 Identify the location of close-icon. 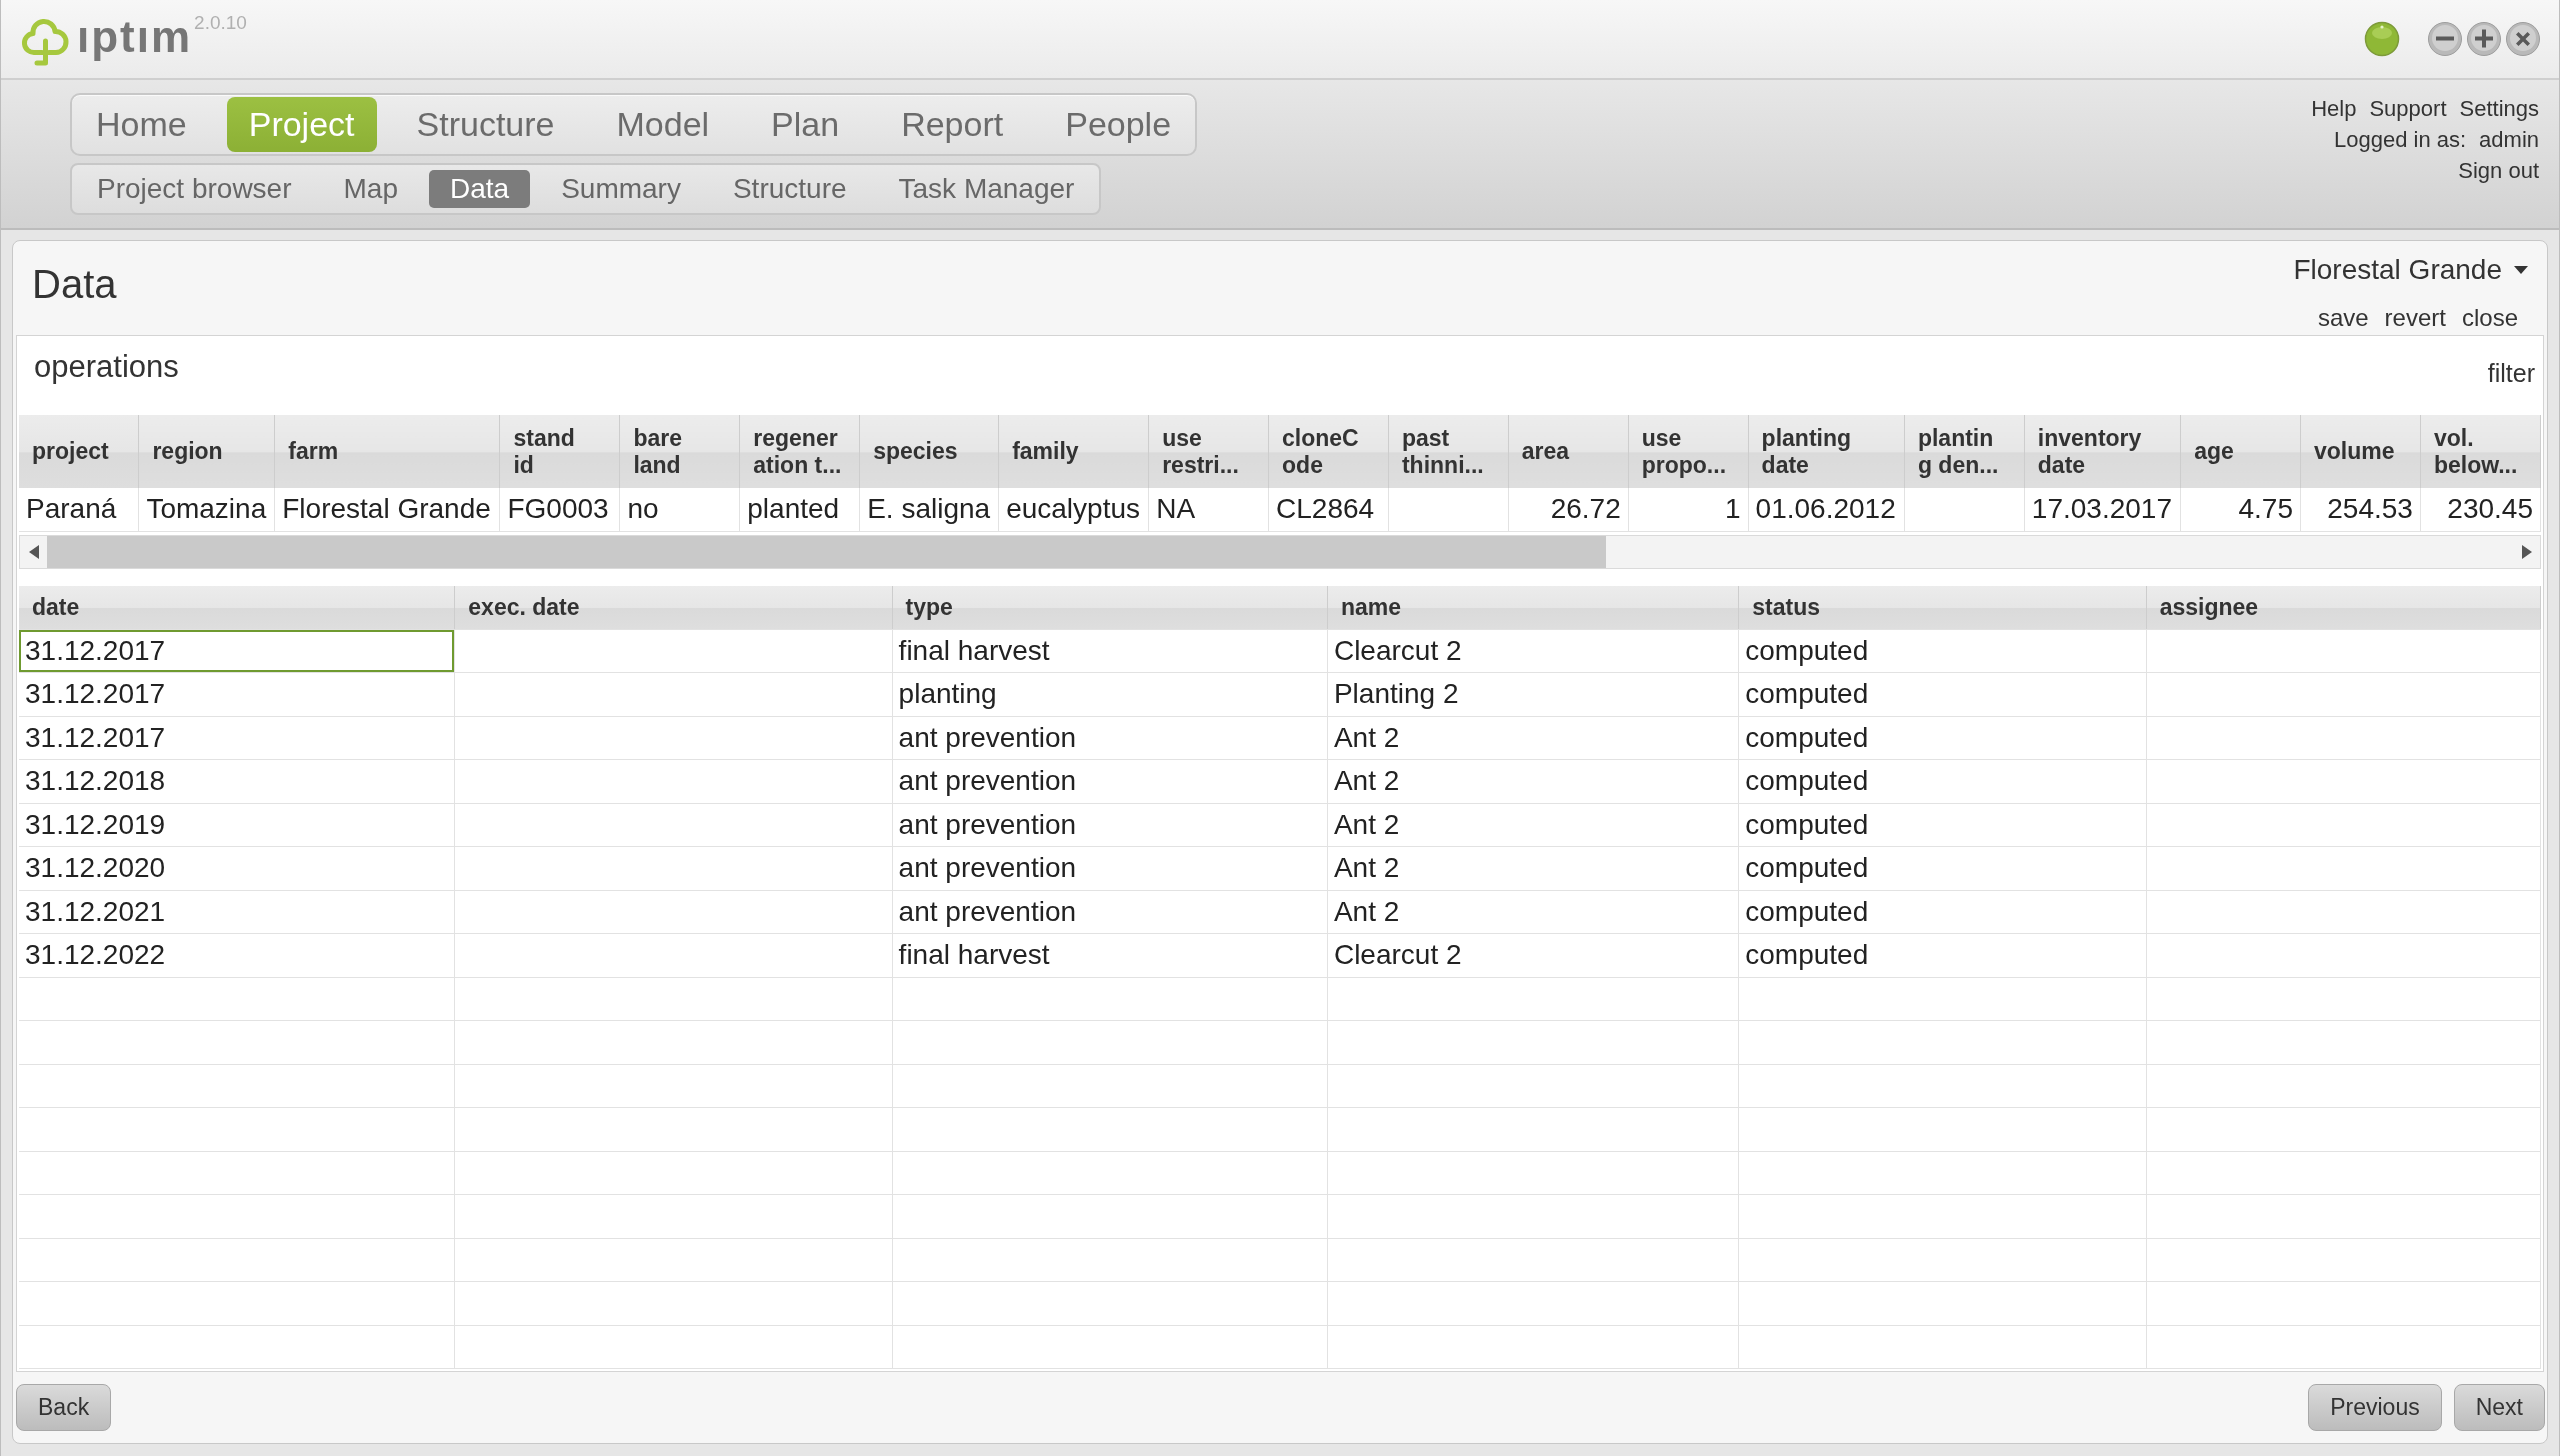
(2523, 39).